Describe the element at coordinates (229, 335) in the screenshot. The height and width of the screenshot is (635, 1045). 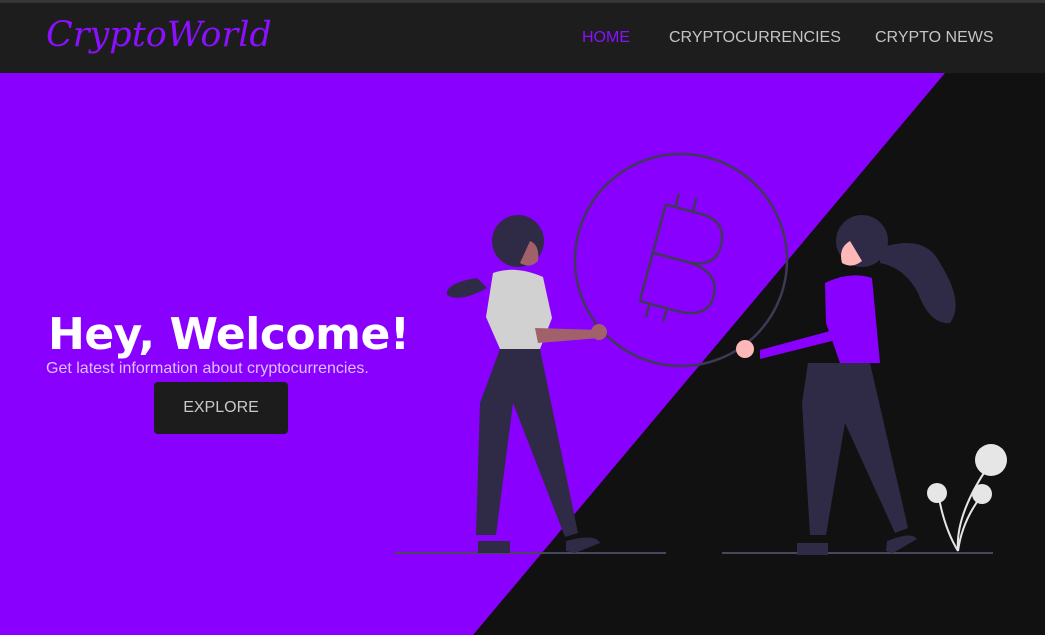
I see `hero-title: Hey, Welcome!` at that location.